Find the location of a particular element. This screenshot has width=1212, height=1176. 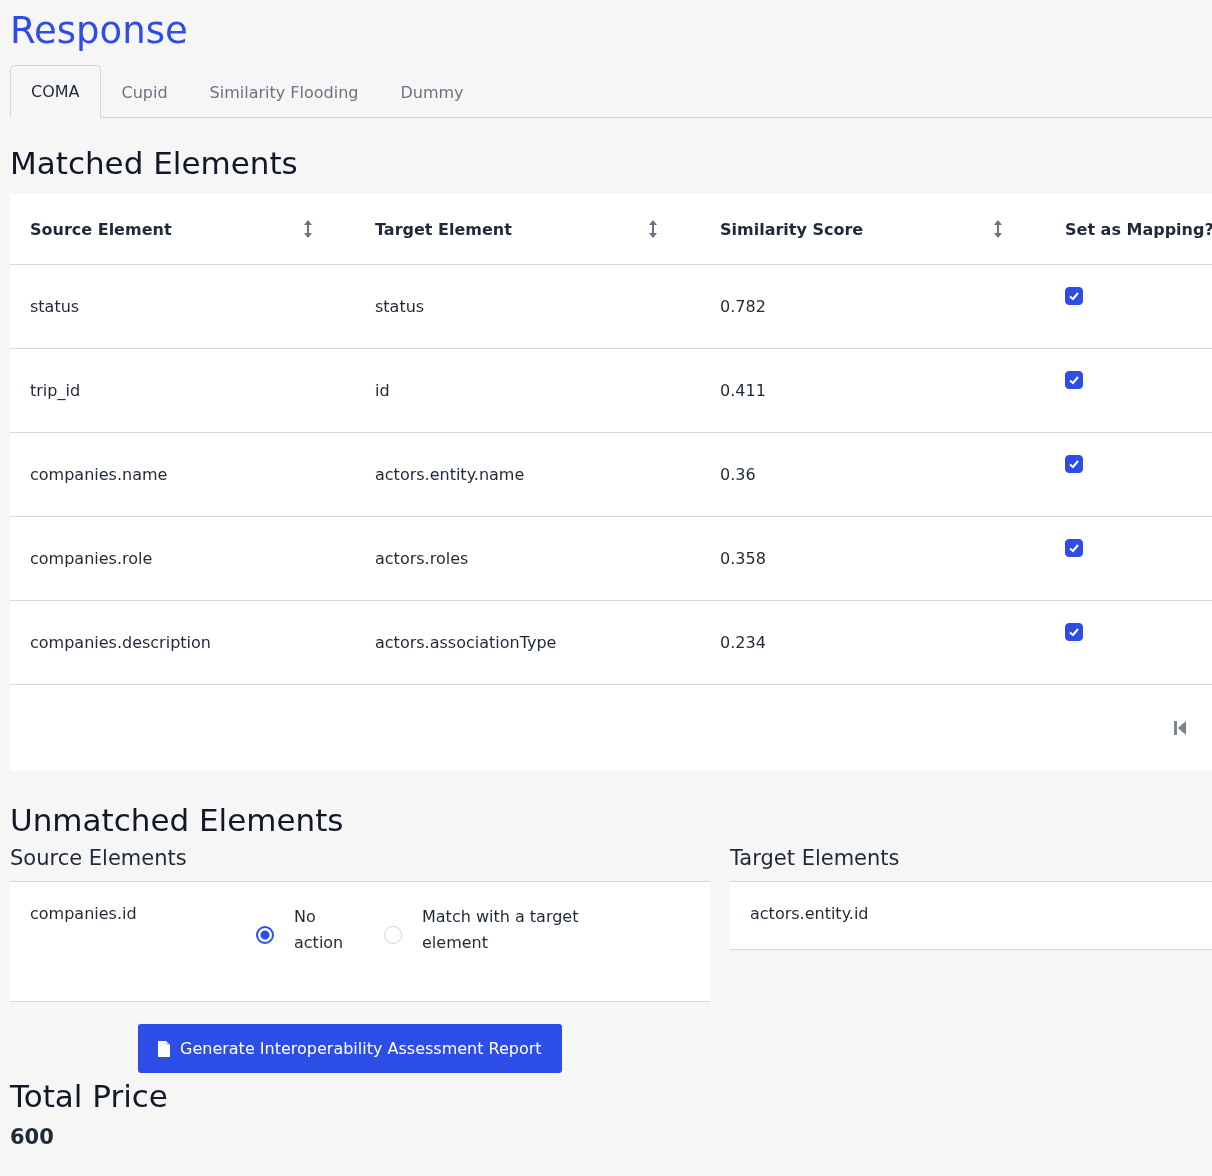

report-button: Generate Interoperability Assessment Report is located at coordinates (350, 1048).